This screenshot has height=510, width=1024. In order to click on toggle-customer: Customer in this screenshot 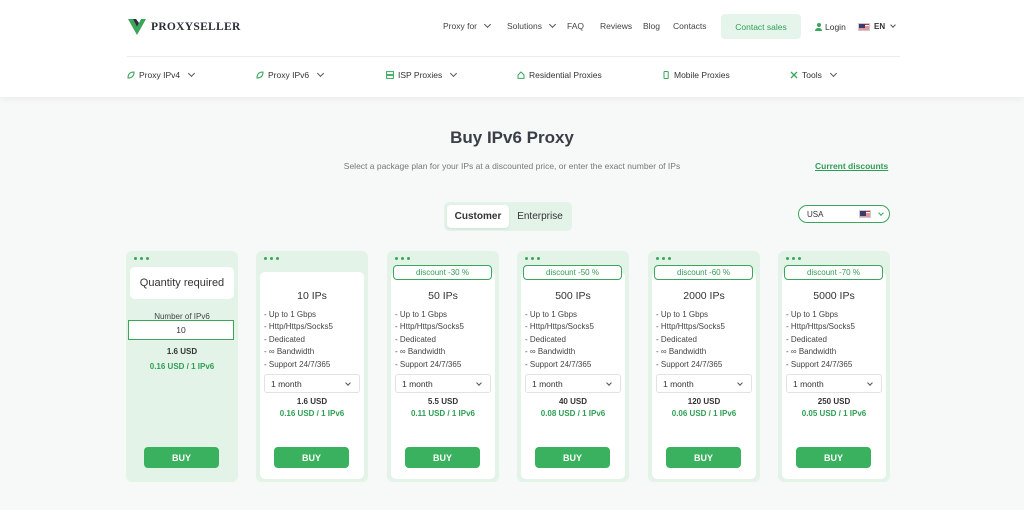, I will do `click(478, 216)`.